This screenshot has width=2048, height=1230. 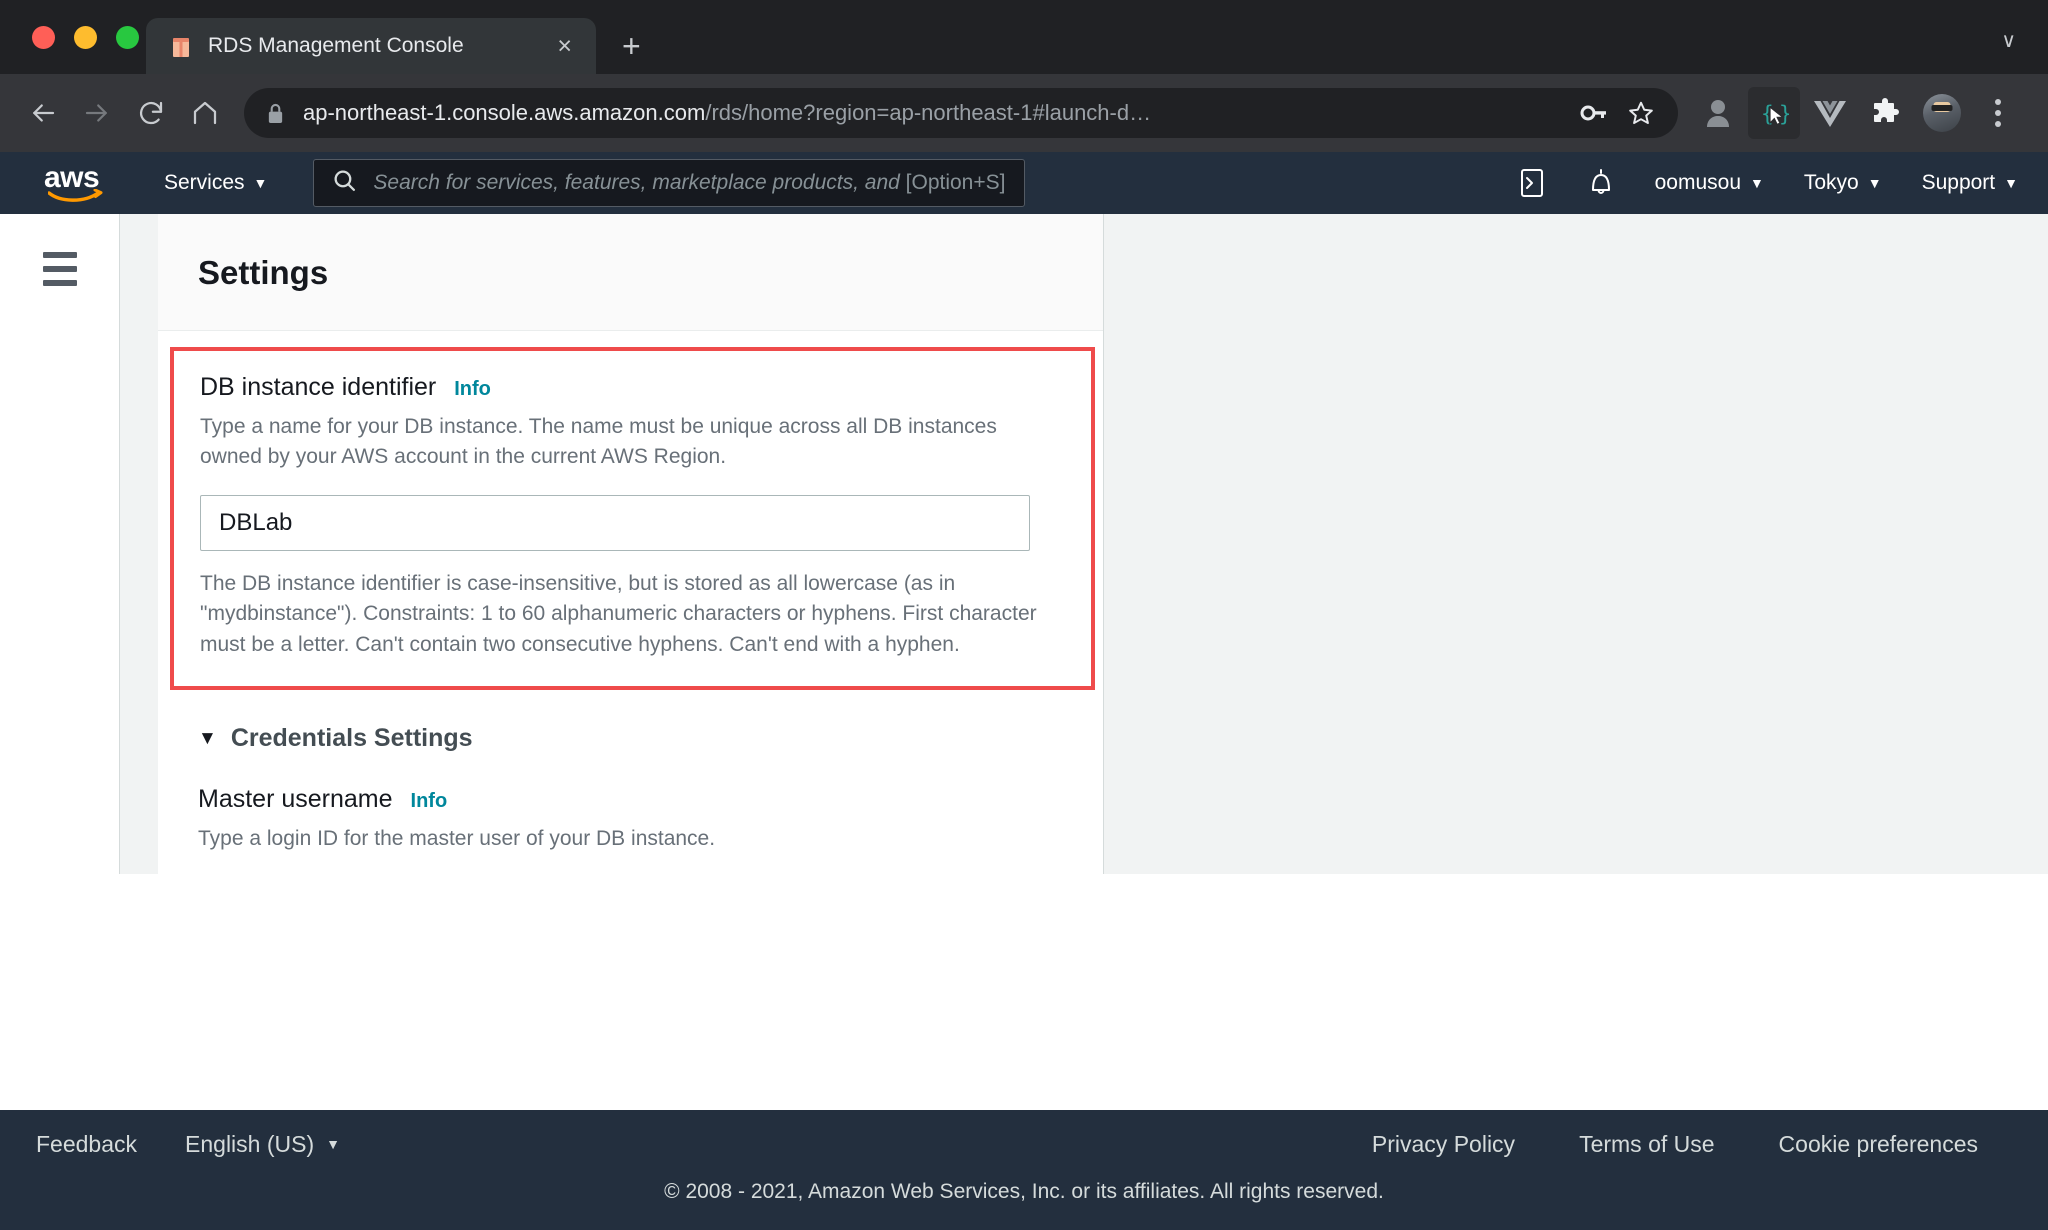 I want to click on lock-icon, so click(x=275, y=113).